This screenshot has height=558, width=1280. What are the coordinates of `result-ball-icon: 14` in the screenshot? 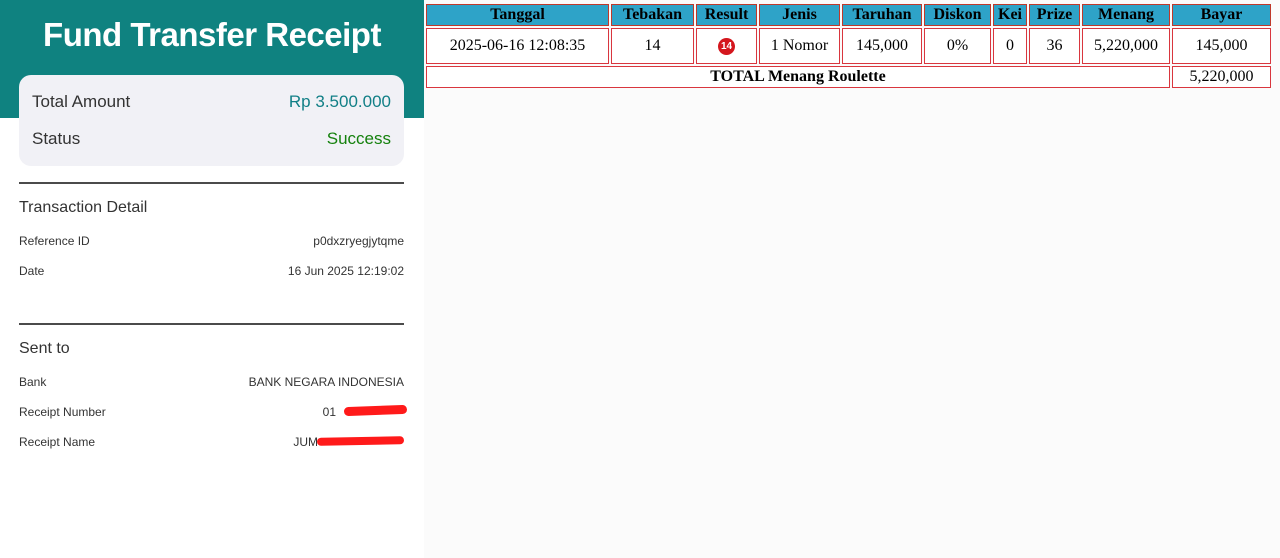 It's located at (726, 46).